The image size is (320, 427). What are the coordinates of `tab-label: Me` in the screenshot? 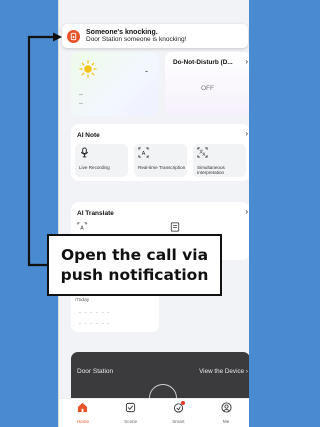 It's located at (226, 421).